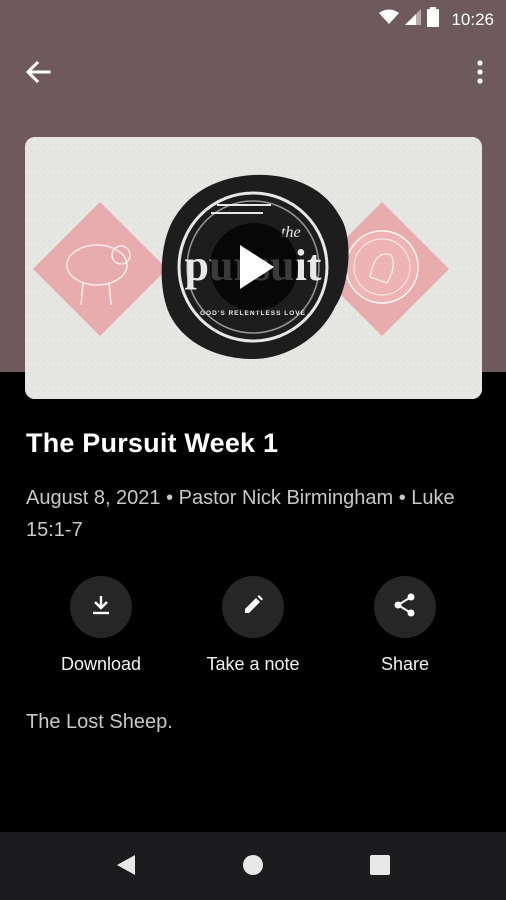  I want to click on share-icon, so click(405, 607).